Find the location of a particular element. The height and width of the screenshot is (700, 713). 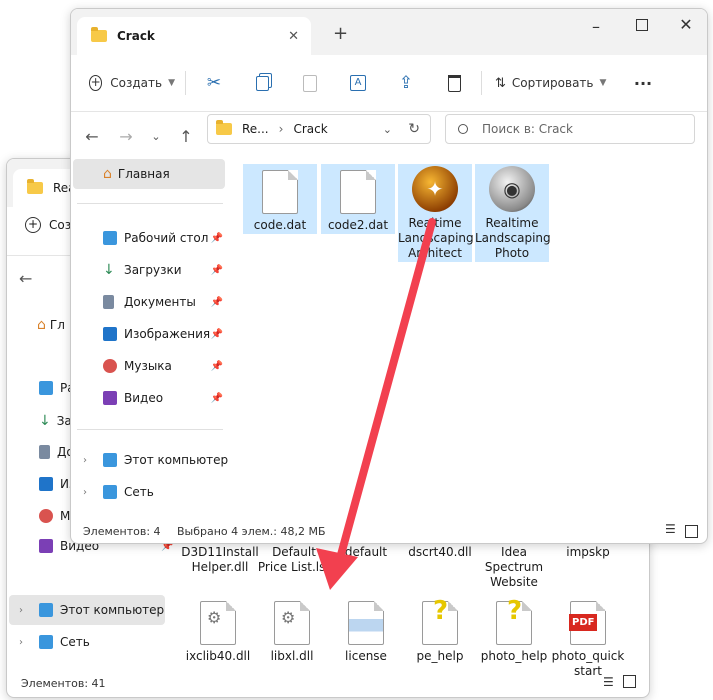

file-item: code2.dat is located at coordinates (358, 199).